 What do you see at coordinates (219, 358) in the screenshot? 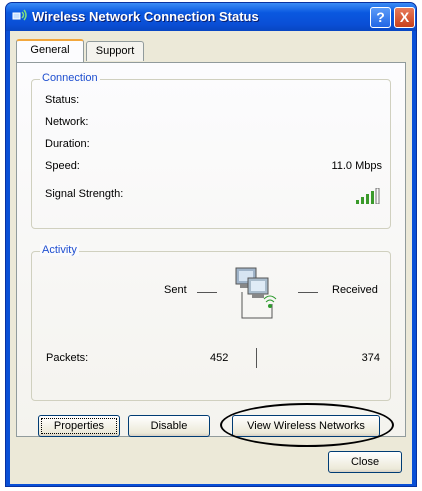
I see `packets-sent-value: 452` at bounding box center [219, 358].